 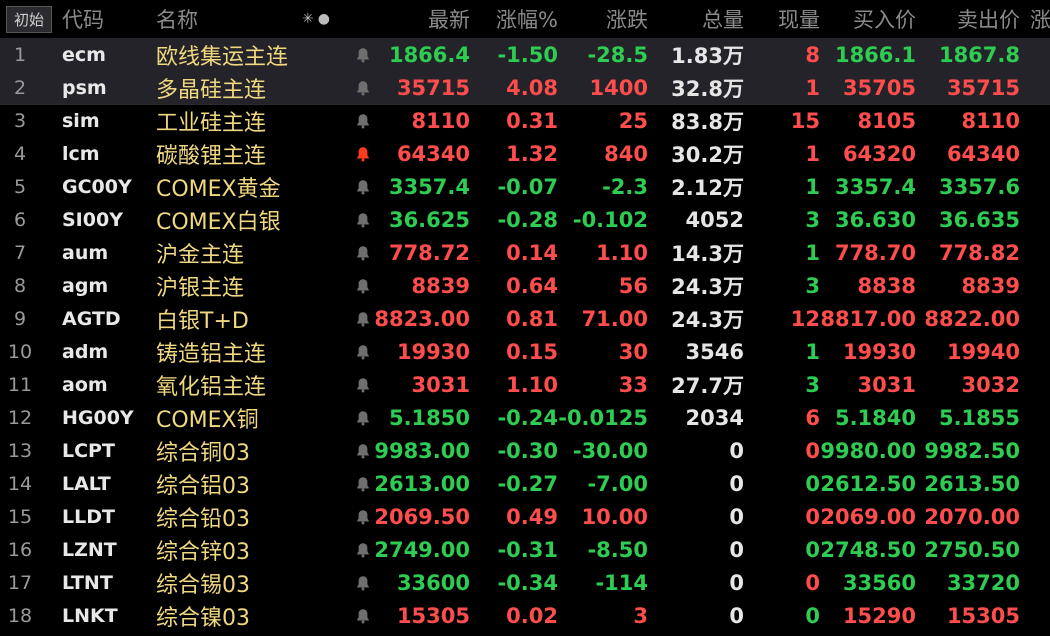 I want to click on table-header: 初始 代码 名称 ✳ ● 最新 涨幅% 涨跌 总量 现量 买入价 卖出价 涨, so click(x=525, y=19).